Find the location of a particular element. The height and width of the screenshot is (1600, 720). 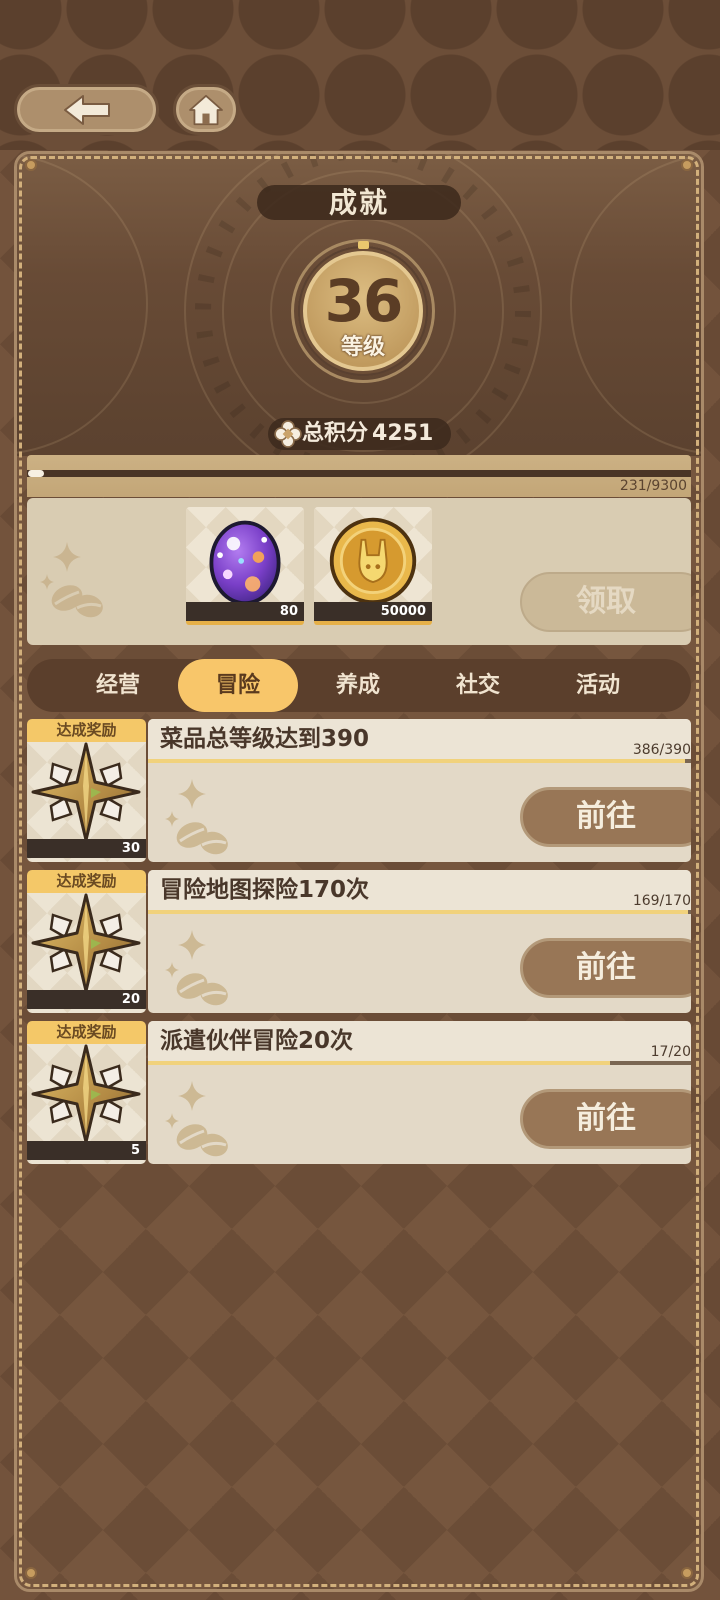

arrow-left-icon is located at coordinates (86, 109).